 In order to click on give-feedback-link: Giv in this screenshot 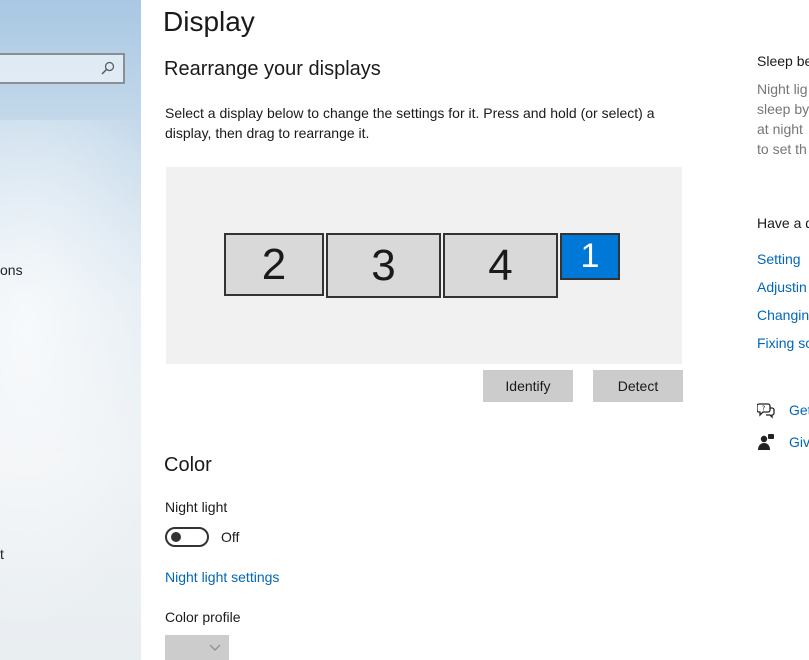, I will do `click(799, 442)`.